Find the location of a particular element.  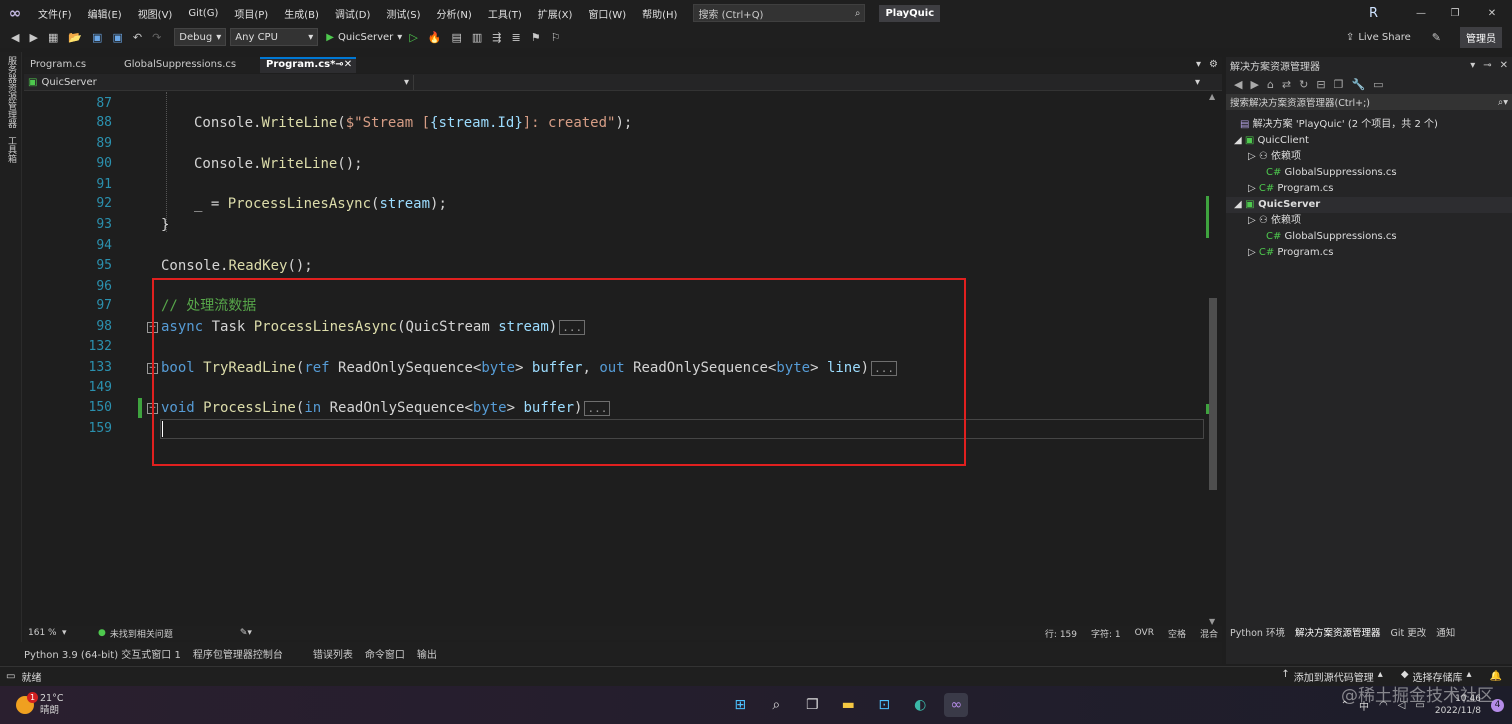

tab-program-cs-active: Program.cs* ⊸ ✕ is located at coordinates (308, 65).